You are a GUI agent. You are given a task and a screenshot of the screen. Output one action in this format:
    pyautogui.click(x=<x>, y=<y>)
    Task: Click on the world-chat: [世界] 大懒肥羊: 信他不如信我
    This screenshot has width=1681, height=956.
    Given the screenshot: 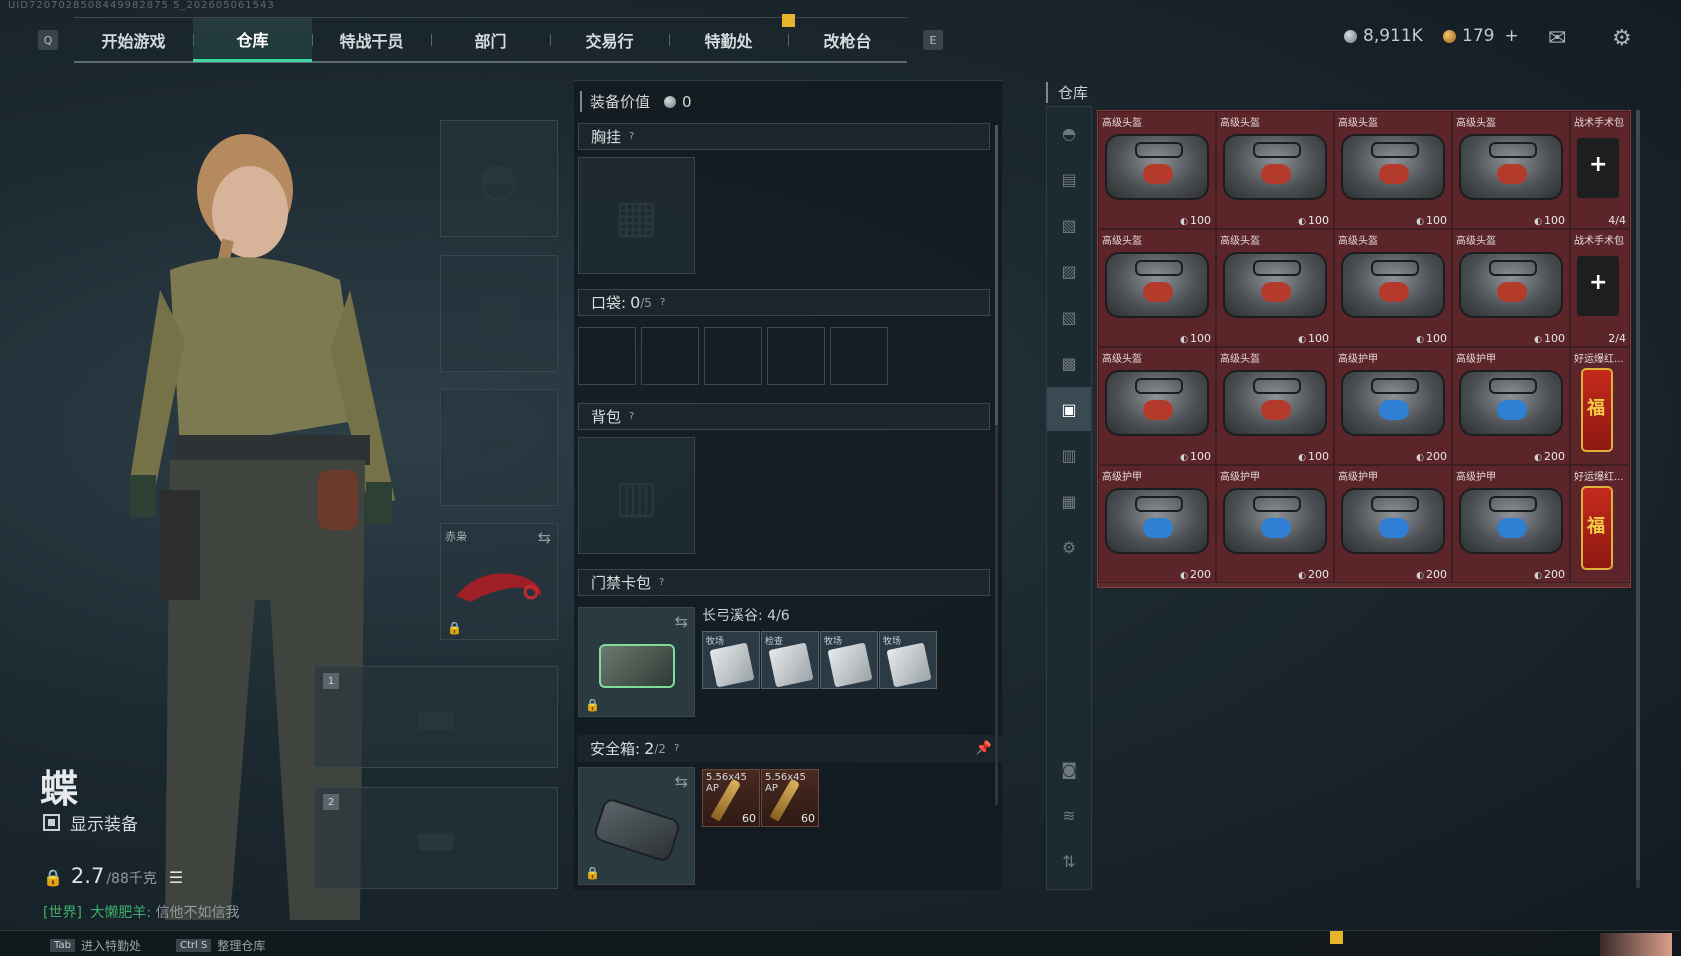 What is the action you would take?
    pyautogui.click(x=141, y=912)
    